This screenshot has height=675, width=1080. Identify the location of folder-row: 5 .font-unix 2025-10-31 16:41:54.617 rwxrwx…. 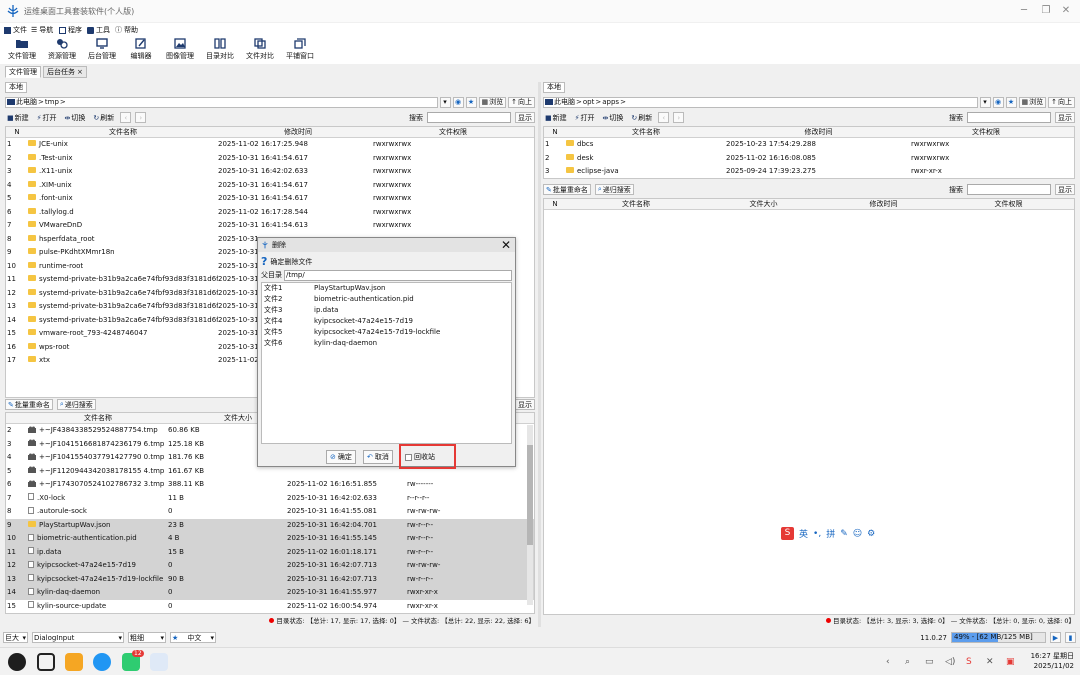
(270, 199).